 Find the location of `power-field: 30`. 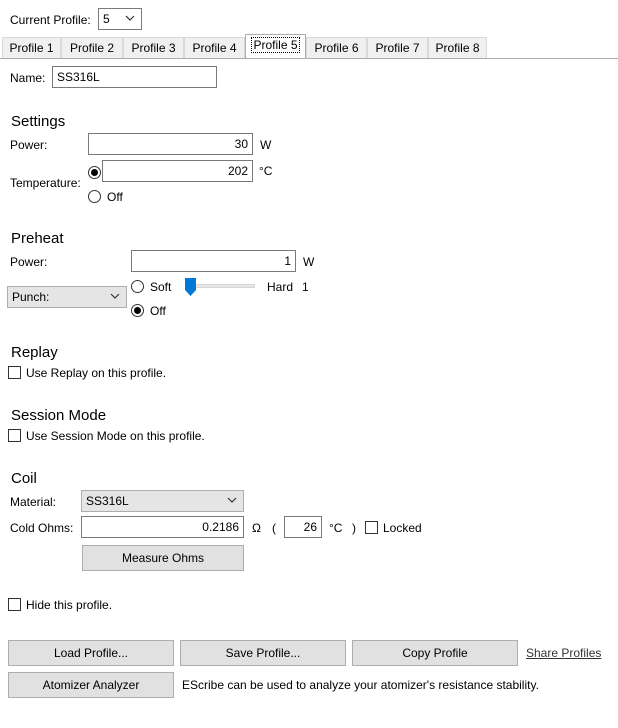

power-field: 30 is located at coordinates (170, 144).